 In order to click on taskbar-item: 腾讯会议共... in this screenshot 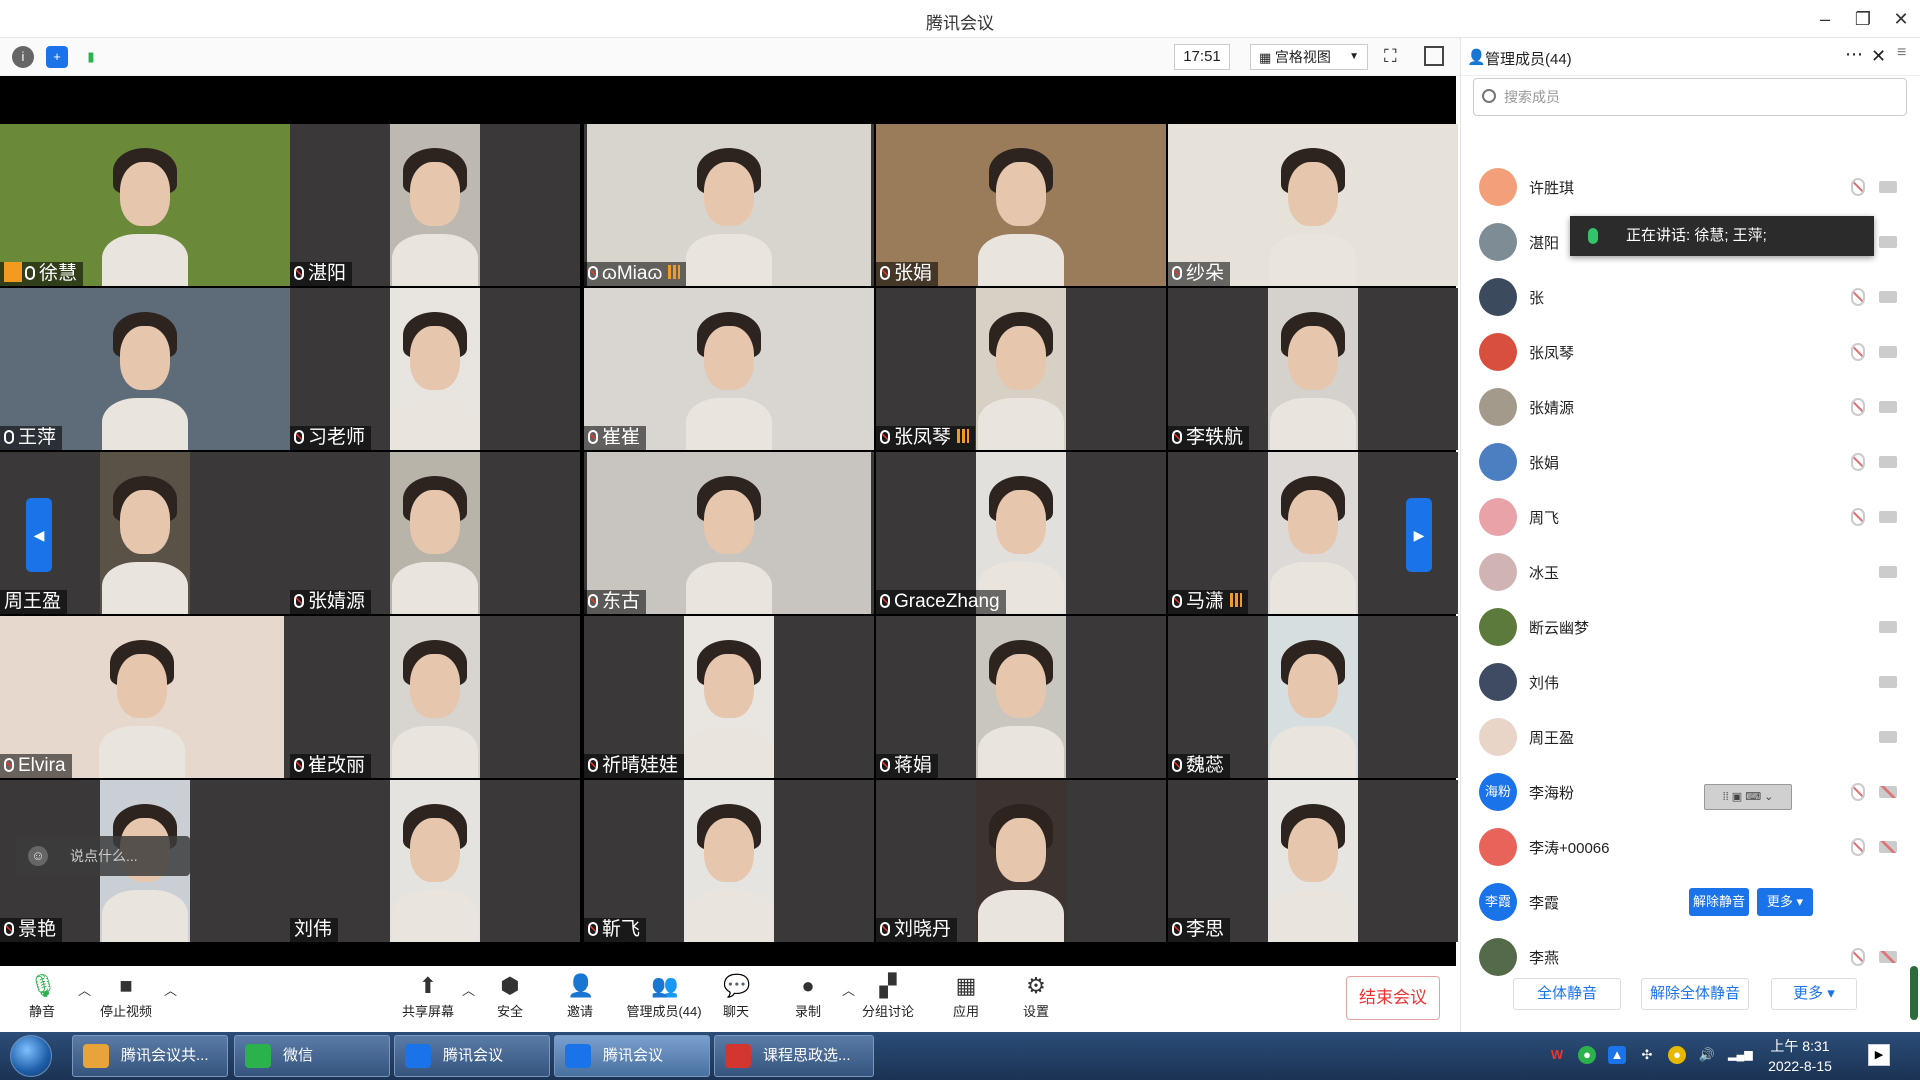, I will do `click(150, 1056)`.